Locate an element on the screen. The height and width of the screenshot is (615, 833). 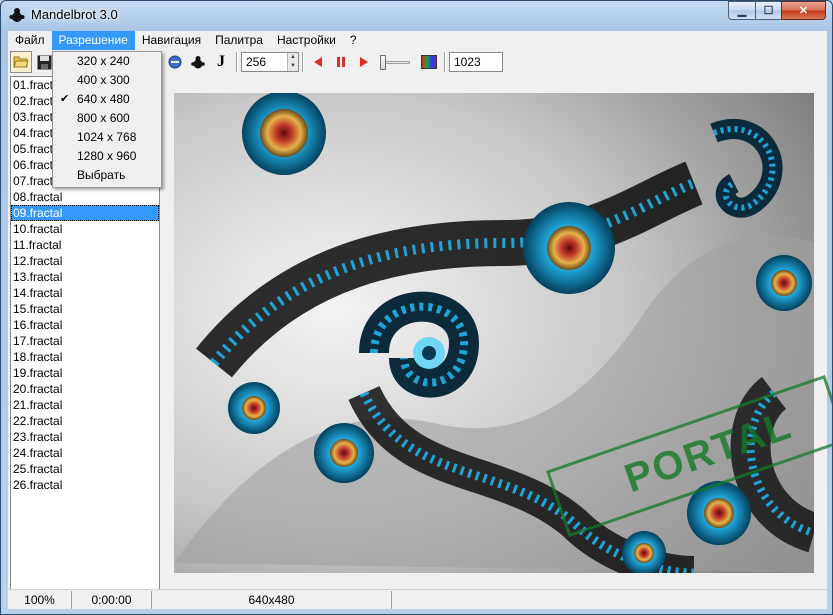
resolution-option: 1280 x 960 is located at coordinates (107, 156).